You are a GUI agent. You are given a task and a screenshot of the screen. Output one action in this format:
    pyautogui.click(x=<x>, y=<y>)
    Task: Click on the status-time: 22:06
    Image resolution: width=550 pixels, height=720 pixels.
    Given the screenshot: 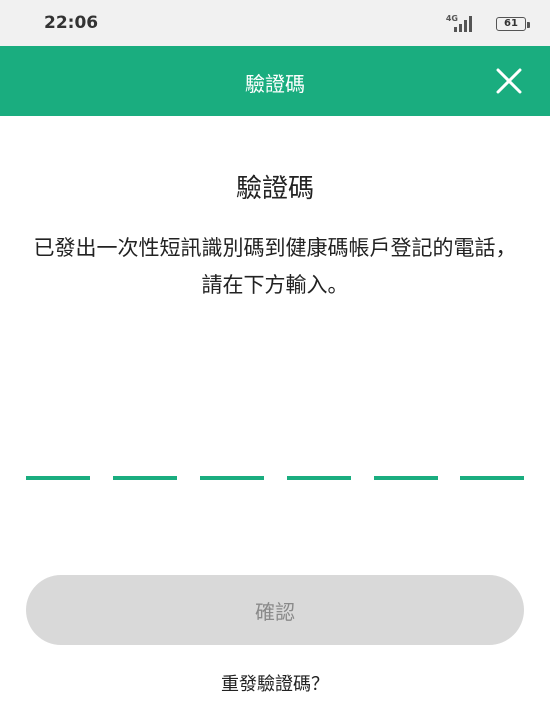 What is the action you would take?
    pyautogui.click(x=71, y=23)
    